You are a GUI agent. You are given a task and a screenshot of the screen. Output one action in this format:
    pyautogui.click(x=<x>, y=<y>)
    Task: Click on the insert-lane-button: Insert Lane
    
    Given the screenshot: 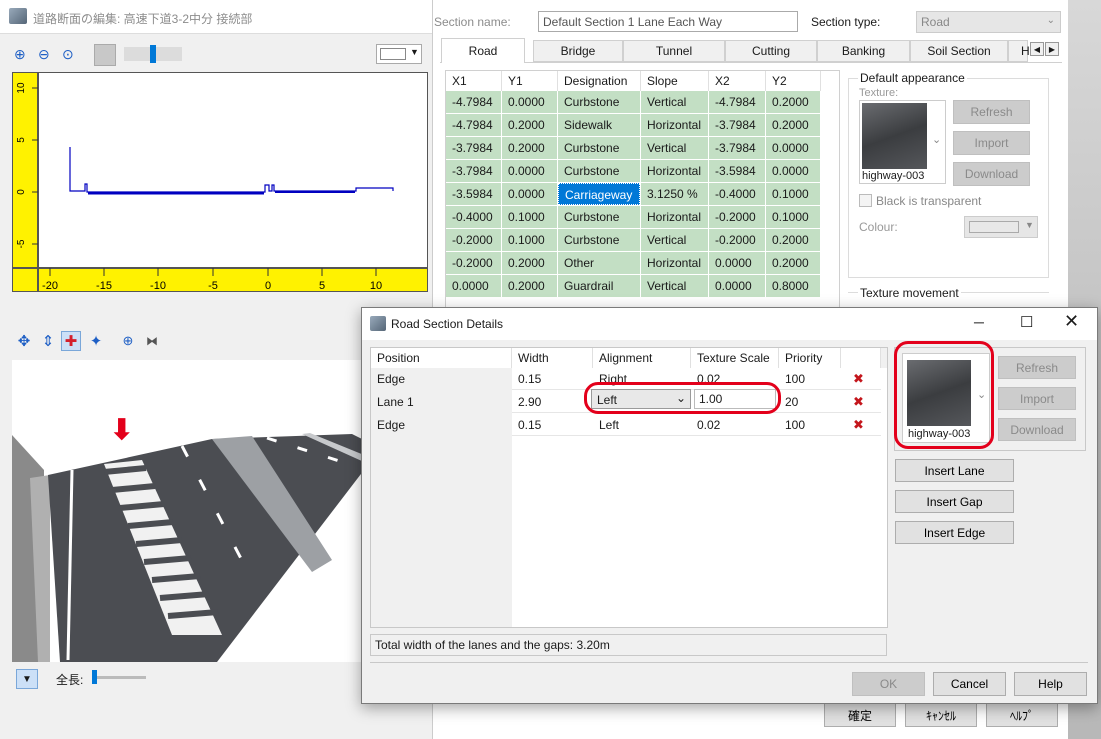 What is the action you would take?
    pyautogui.click(x=954, y=470)
    